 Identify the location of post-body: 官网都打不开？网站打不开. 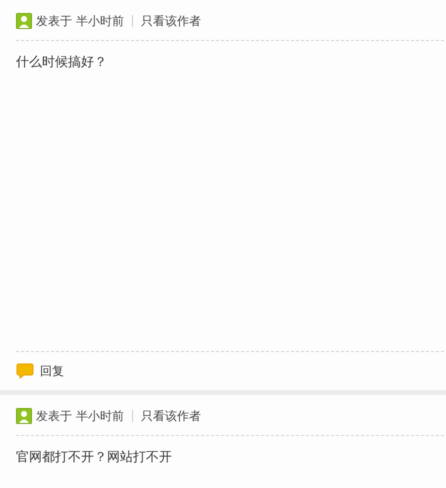
(94, 457).